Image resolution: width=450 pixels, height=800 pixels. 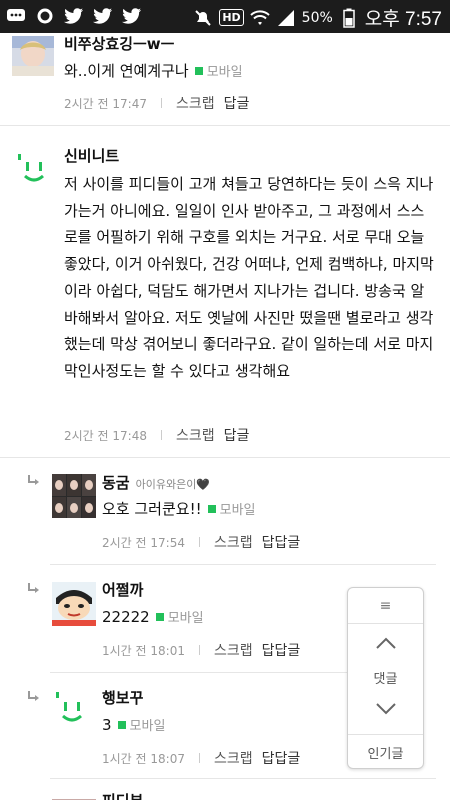 I want to click on menu-icon: ≡, so click(x=385, y=605).